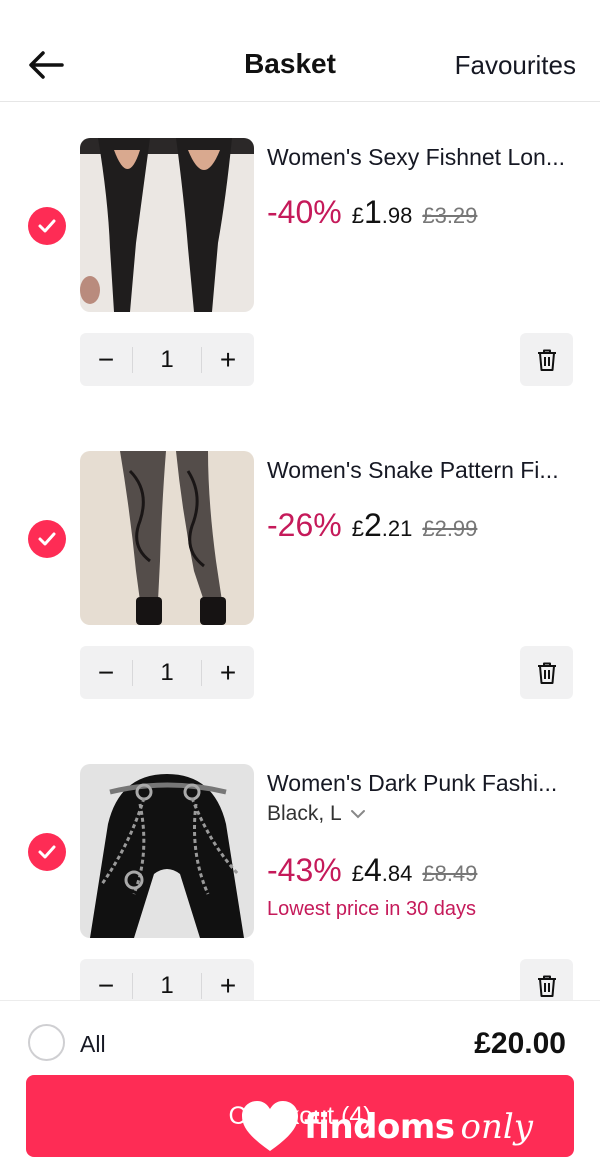  I want to click on original-price: £3.29, so click(450, 215).